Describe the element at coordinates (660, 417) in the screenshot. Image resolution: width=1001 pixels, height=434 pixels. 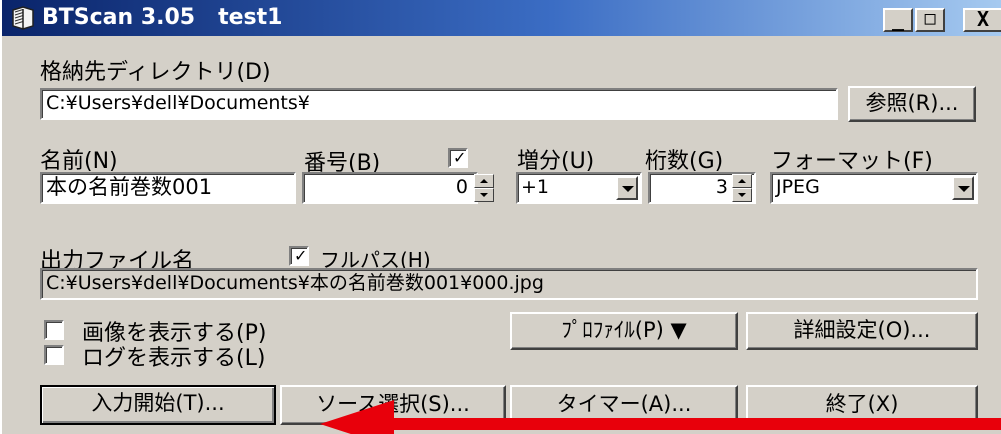
I see `red-arrow-annotation-icon` at that location.